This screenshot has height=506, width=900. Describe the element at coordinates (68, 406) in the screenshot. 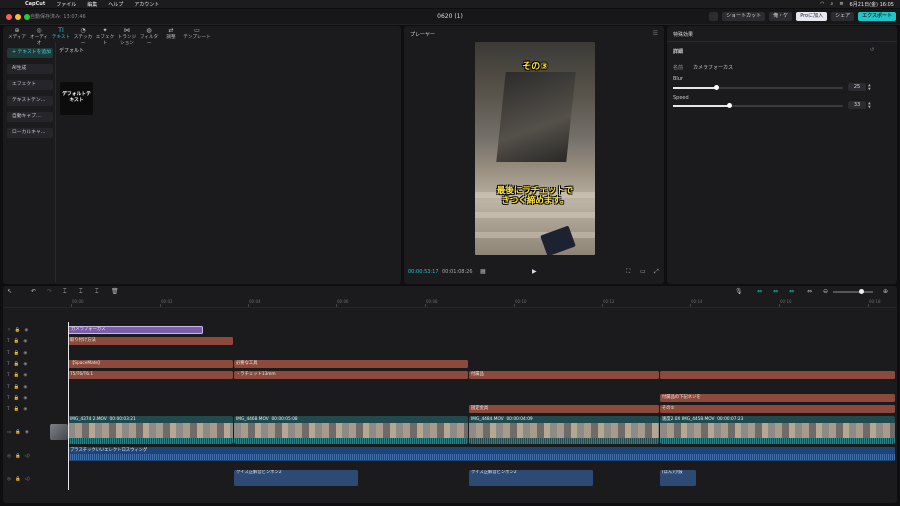

I see `playhead` at that location.